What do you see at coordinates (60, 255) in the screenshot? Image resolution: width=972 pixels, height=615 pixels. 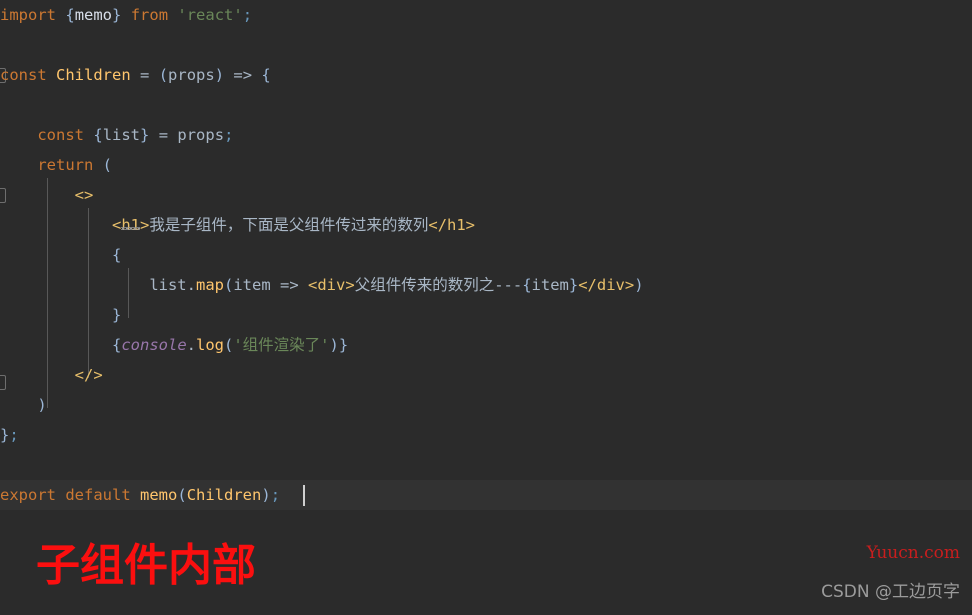 I see `code-line-content: {` at bounding box center [60, 255].